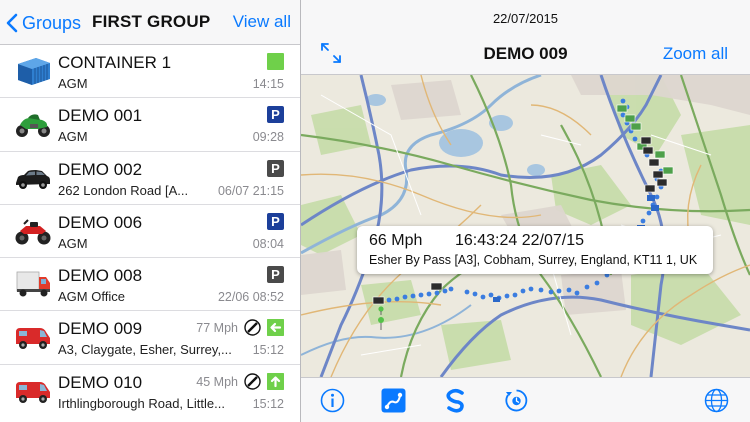  Describe the element at coordinates (150, 125) in the screenshot. I see `vehicle-row-demo-001: DEMO 001 AGM P 09:28` at that location.